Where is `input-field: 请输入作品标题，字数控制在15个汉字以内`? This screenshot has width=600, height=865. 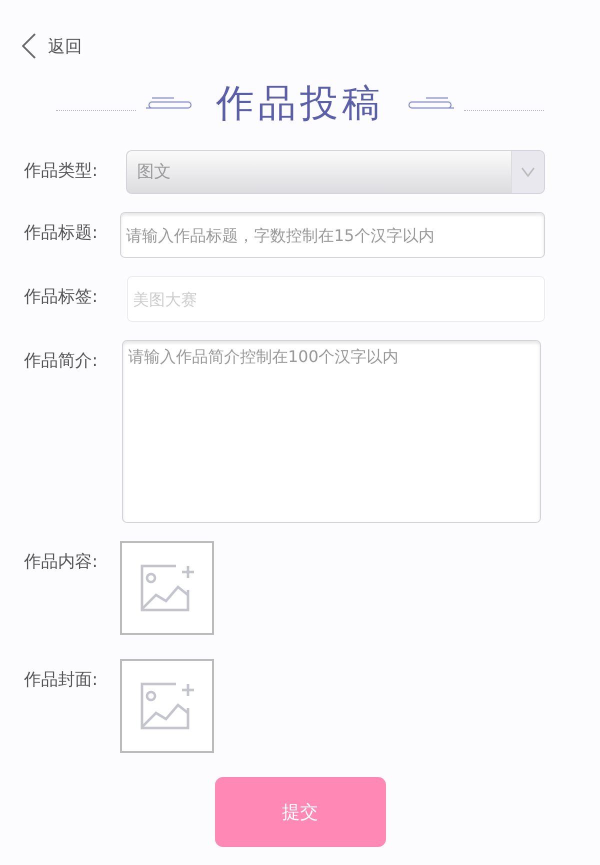
input-field: 请输入作品标题，字数控制在15个汉字以内 is located at coordinates (332, 235).